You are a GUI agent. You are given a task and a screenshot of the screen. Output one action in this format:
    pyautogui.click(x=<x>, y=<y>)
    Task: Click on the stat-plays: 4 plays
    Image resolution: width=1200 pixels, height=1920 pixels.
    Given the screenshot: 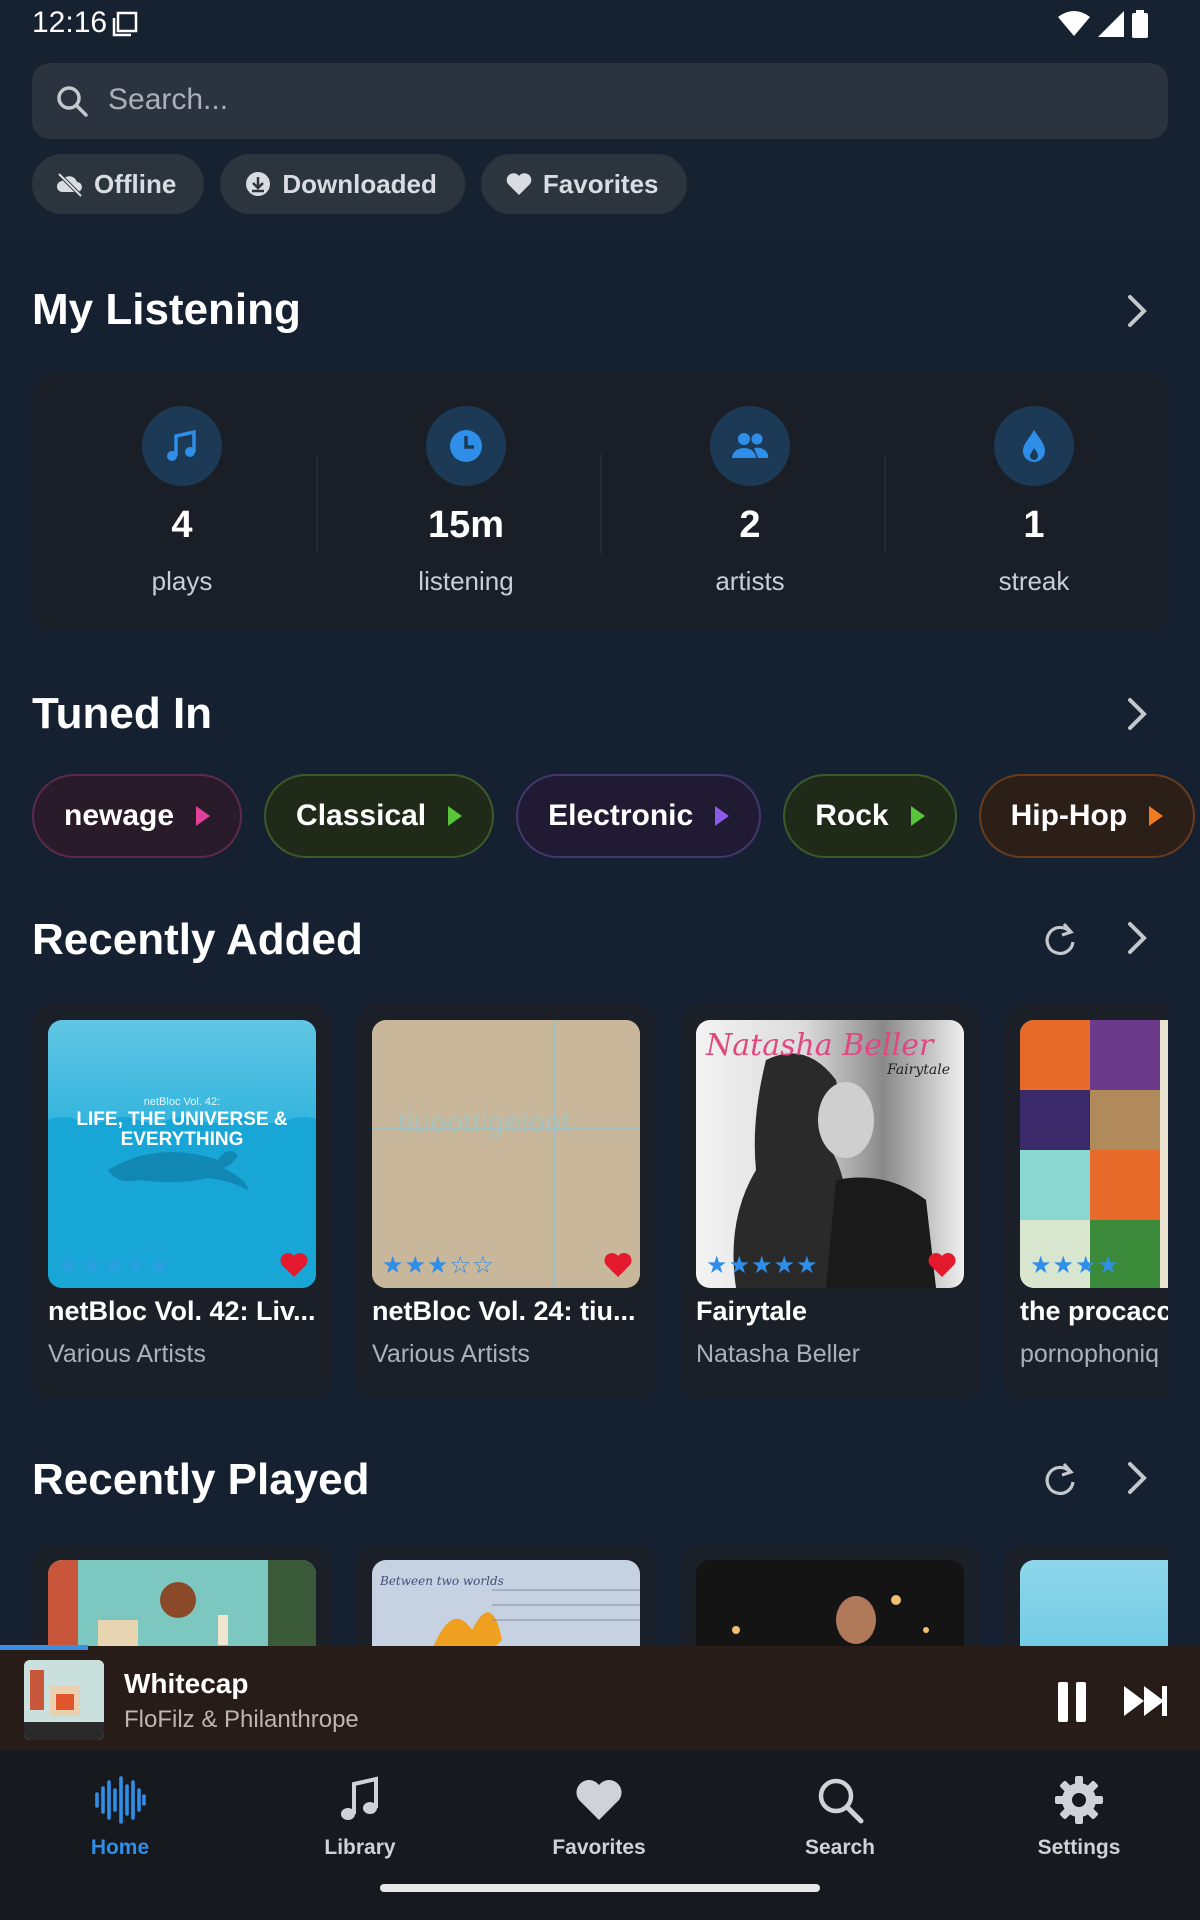 What is the action you would take?
    pyautogui.click(x=174, y=503)
    